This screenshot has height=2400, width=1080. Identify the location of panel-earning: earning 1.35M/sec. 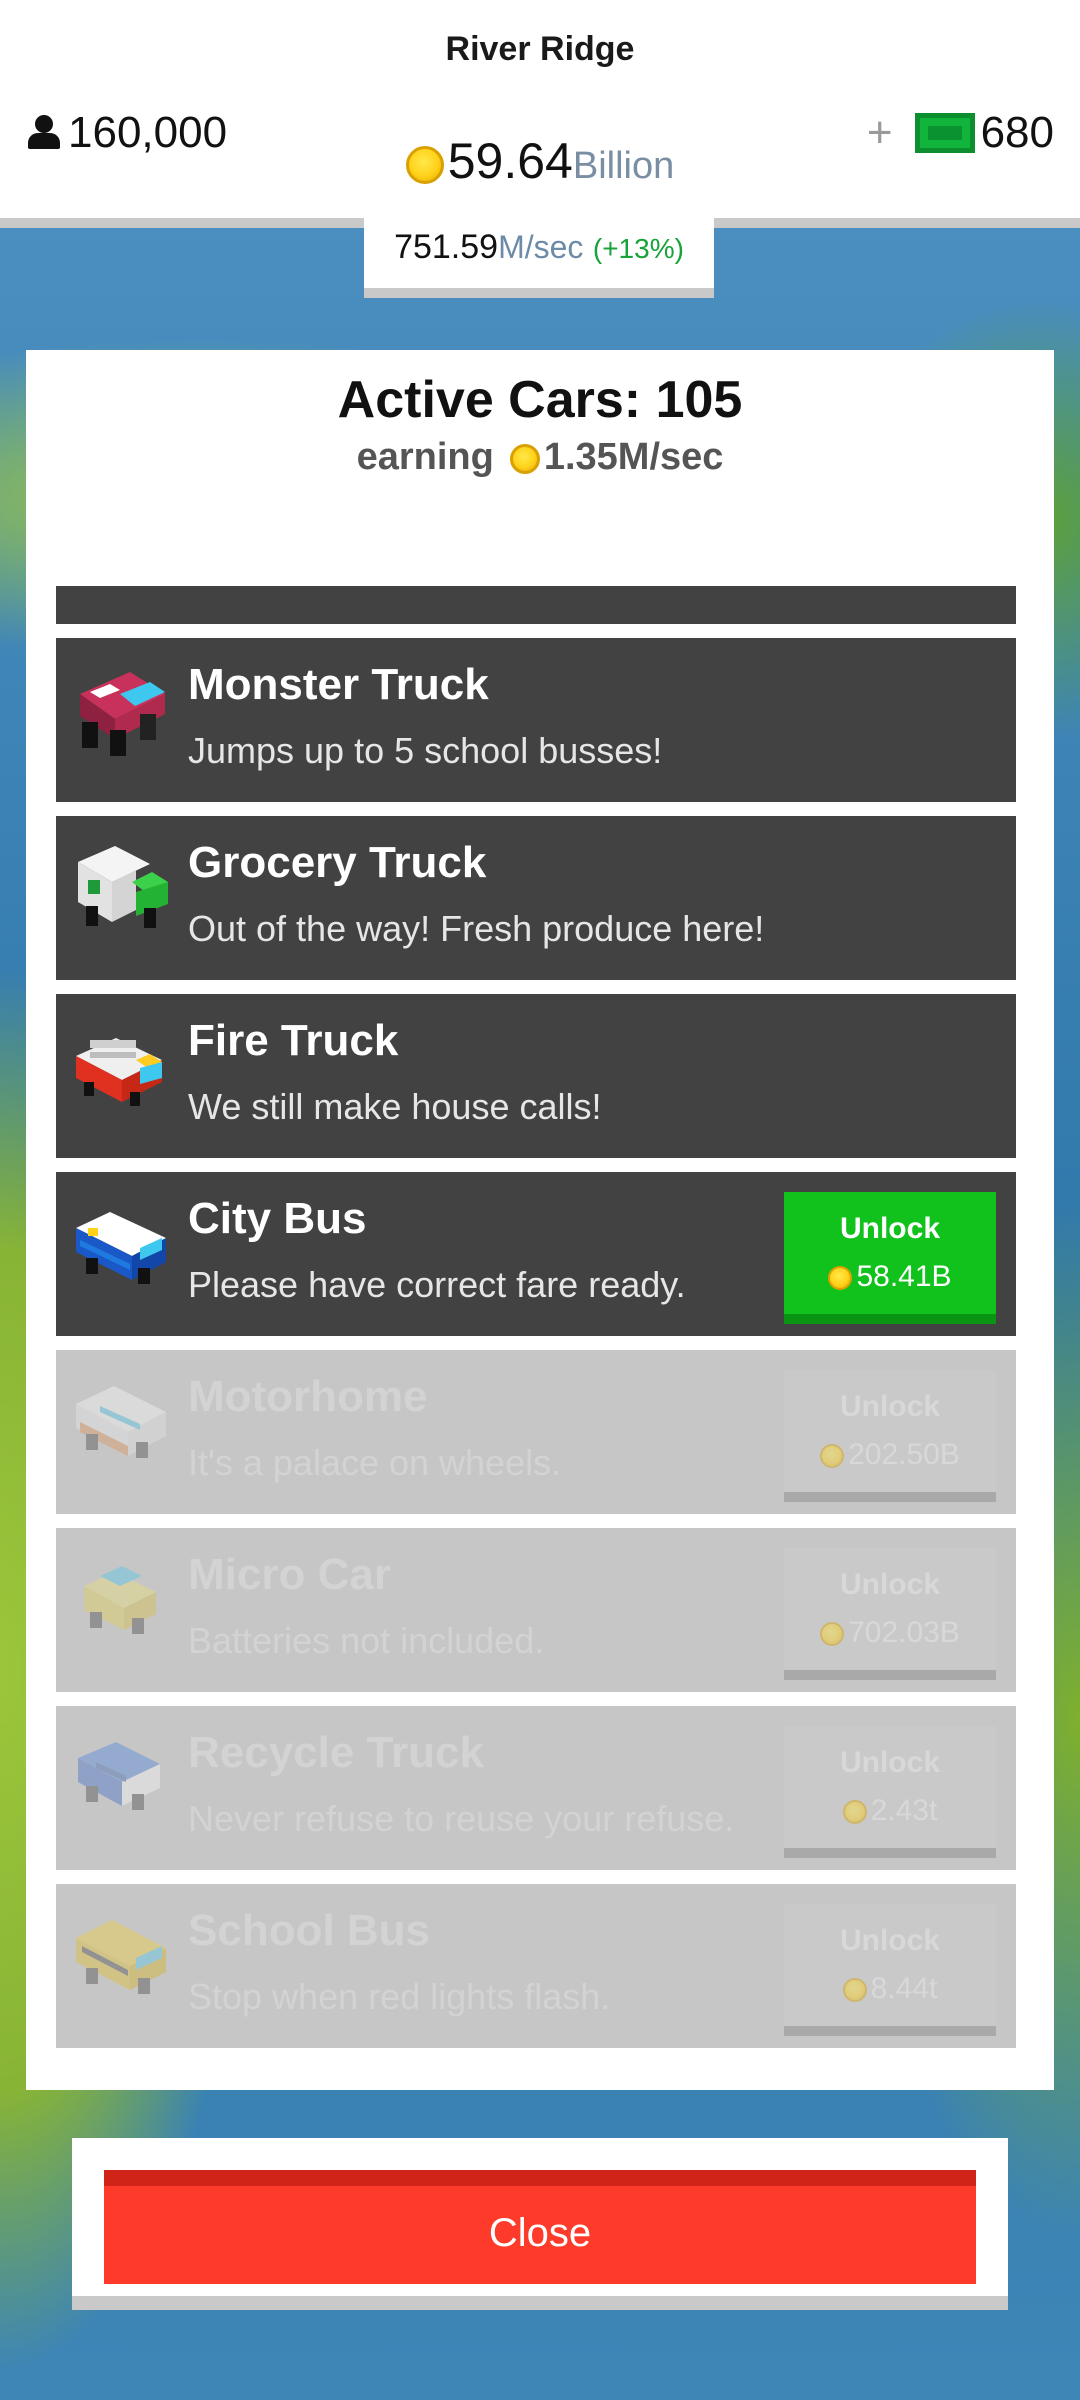
(540, 457).